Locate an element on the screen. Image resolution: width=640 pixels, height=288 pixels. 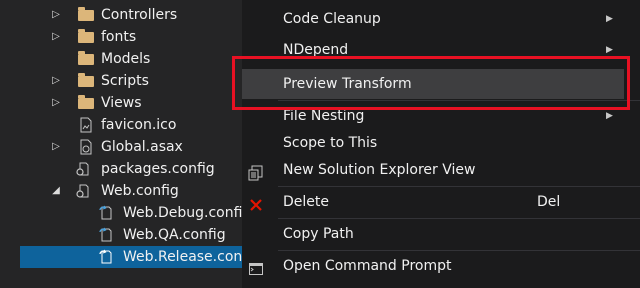
tree-item-web-debug-config: Web.Debug.config is located at coordinates (131, 213).